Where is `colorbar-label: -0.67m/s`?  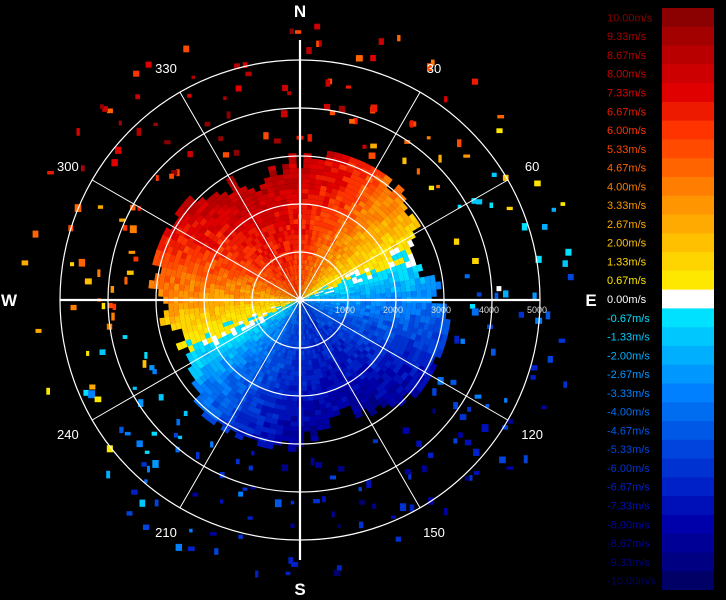 colorbar-label: -0.67m/s is located at coordinates (628, 319).